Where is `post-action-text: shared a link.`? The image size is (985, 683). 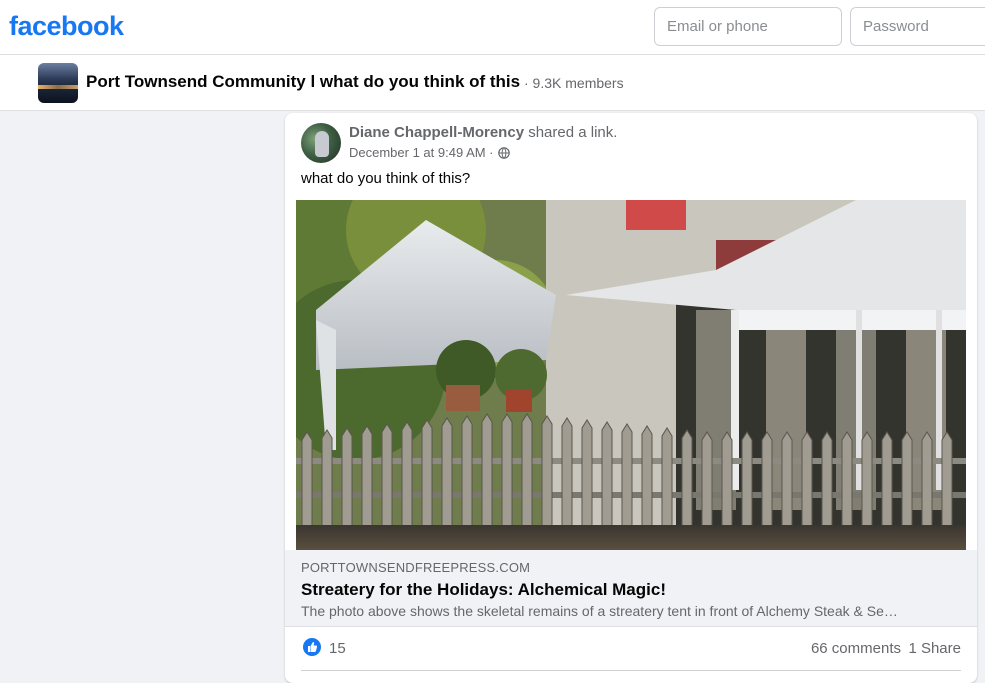 post-action-text: shared a link. is located at coordinates (573, 132).